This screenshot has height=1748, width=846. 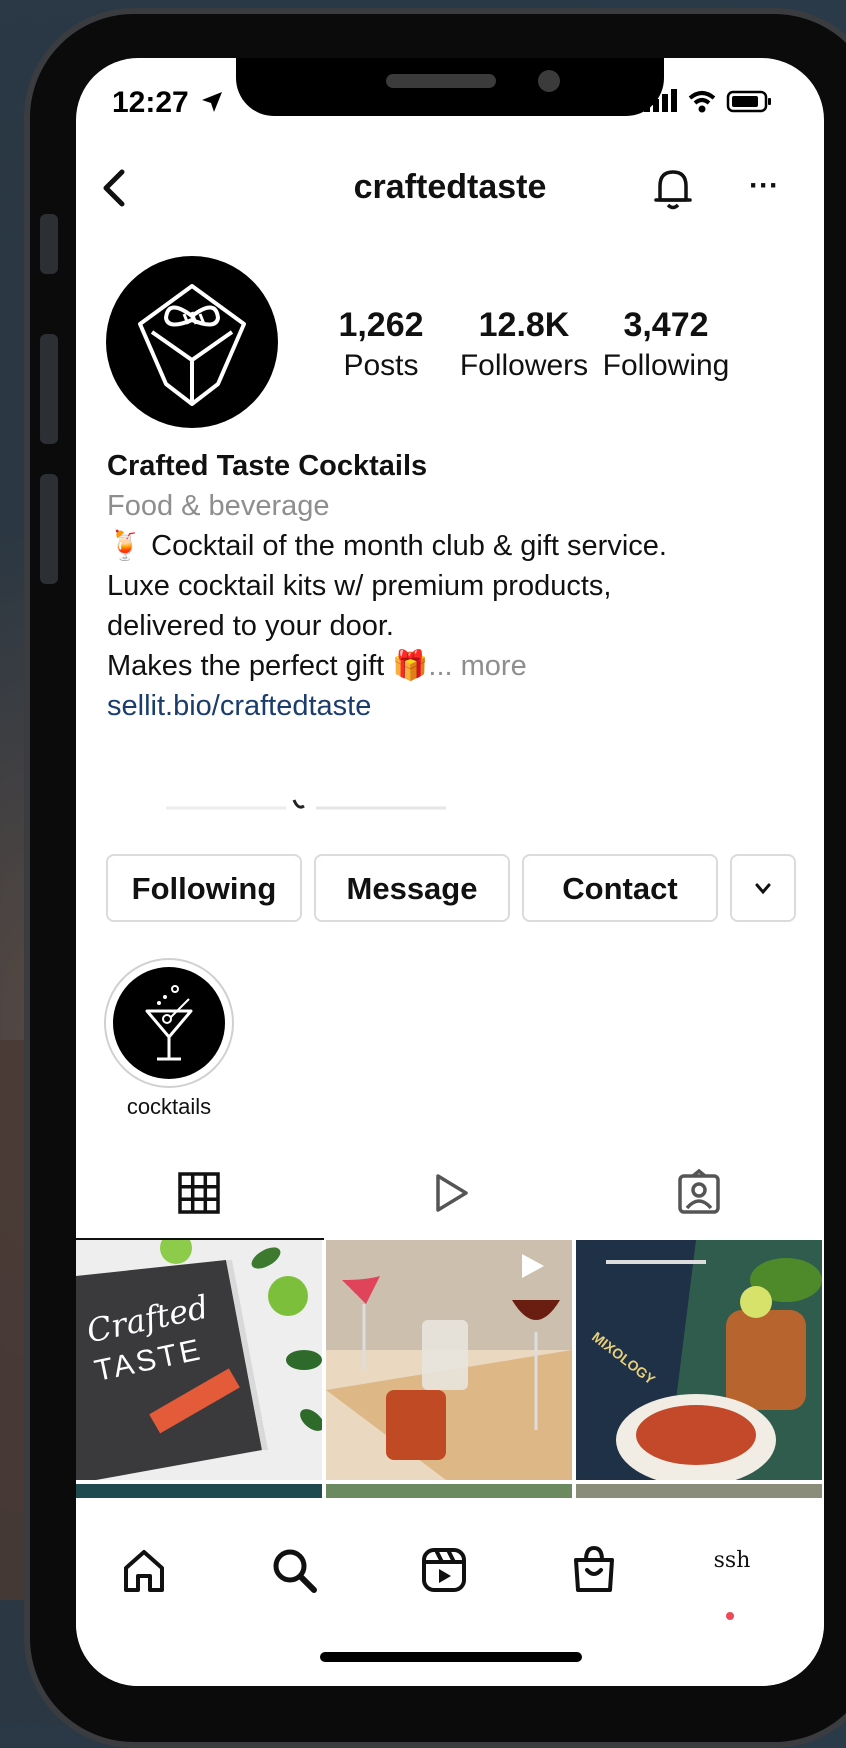 I want to click on posts-stat: 1,262 Posts, so click(x=381, y=344).